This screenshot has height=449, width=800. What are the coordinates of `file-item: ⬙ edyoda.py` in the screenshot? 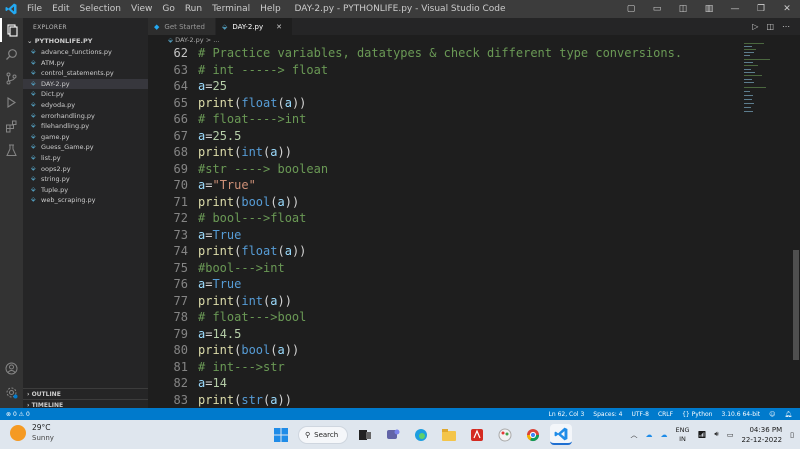 It's located at (85, 105).